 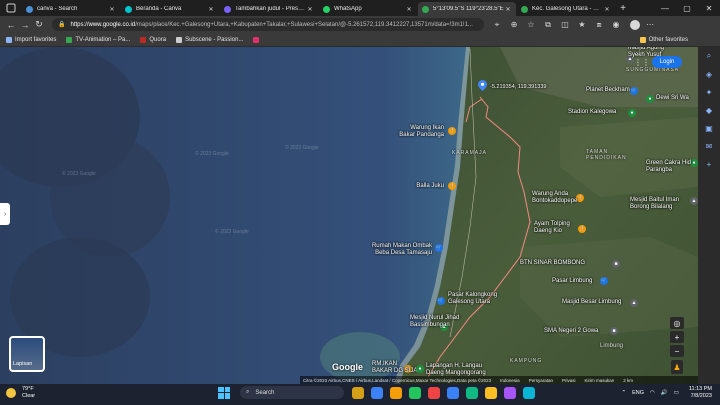 I want to click on url-host: https://www.google.co.id, so click(x=103, y=24).